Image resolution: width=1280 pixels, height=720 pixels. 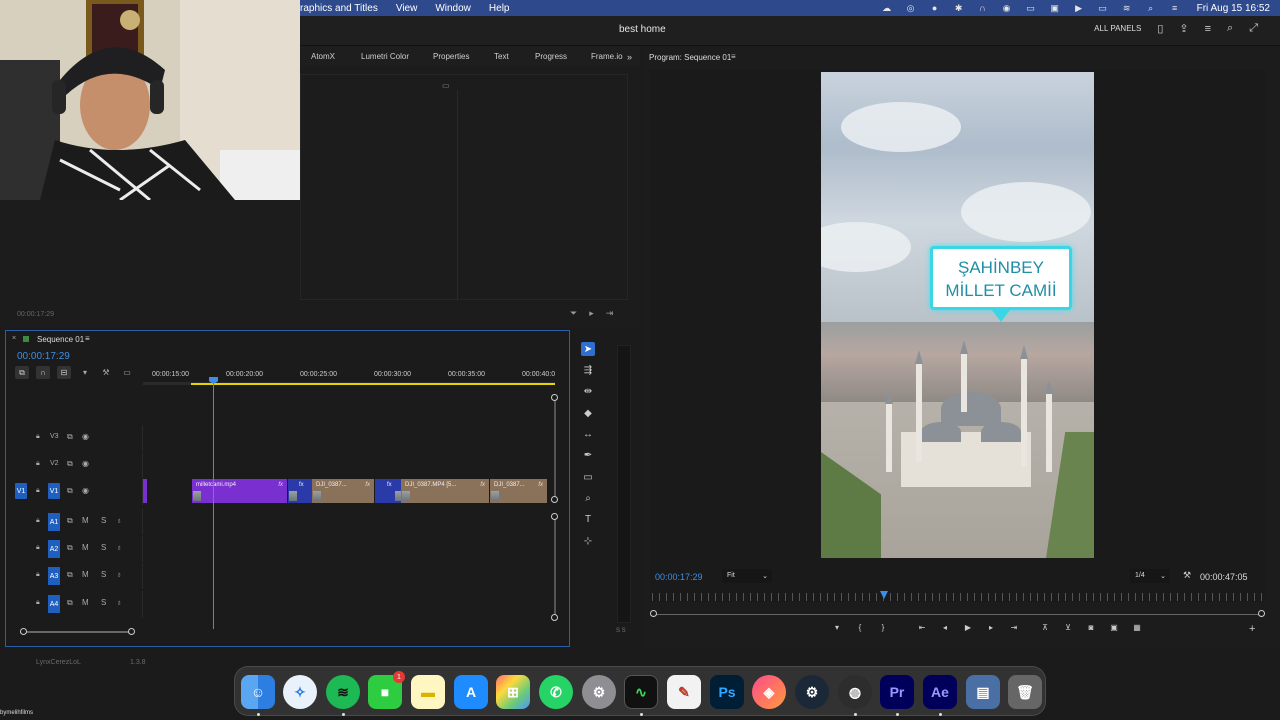 What do you see at coordinates (445, 491) in the screenshot?
I see `clip-dji-0387-b: DJI_0387.MP4 [5... fx` at bounding box center [445, 491].